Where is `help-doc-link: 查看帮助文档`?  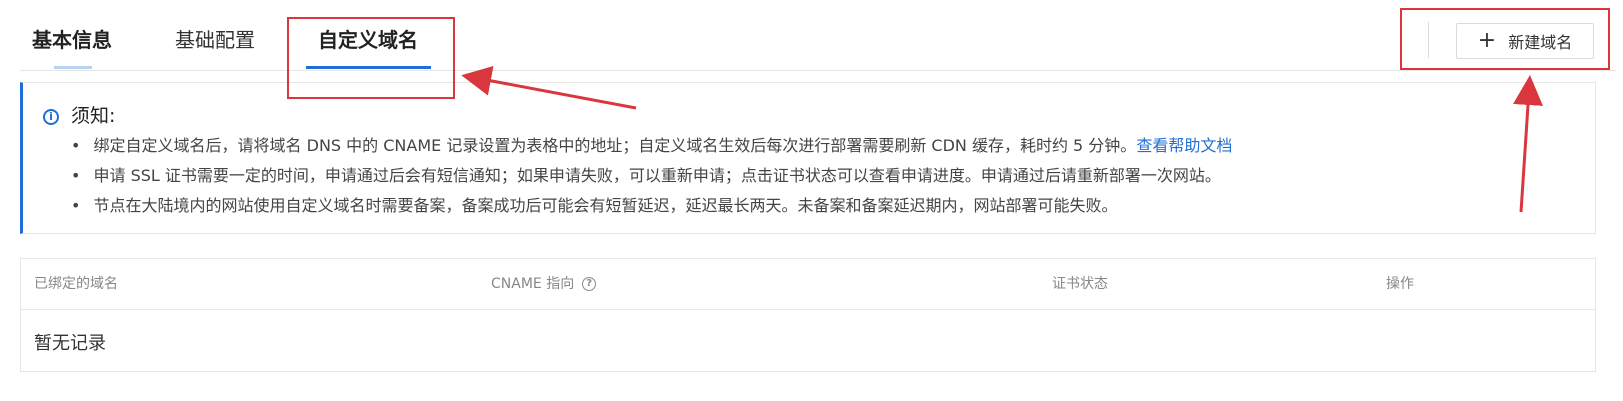 help-doc-link: 查看帮助文档 is located at coordinates (1184, 145).